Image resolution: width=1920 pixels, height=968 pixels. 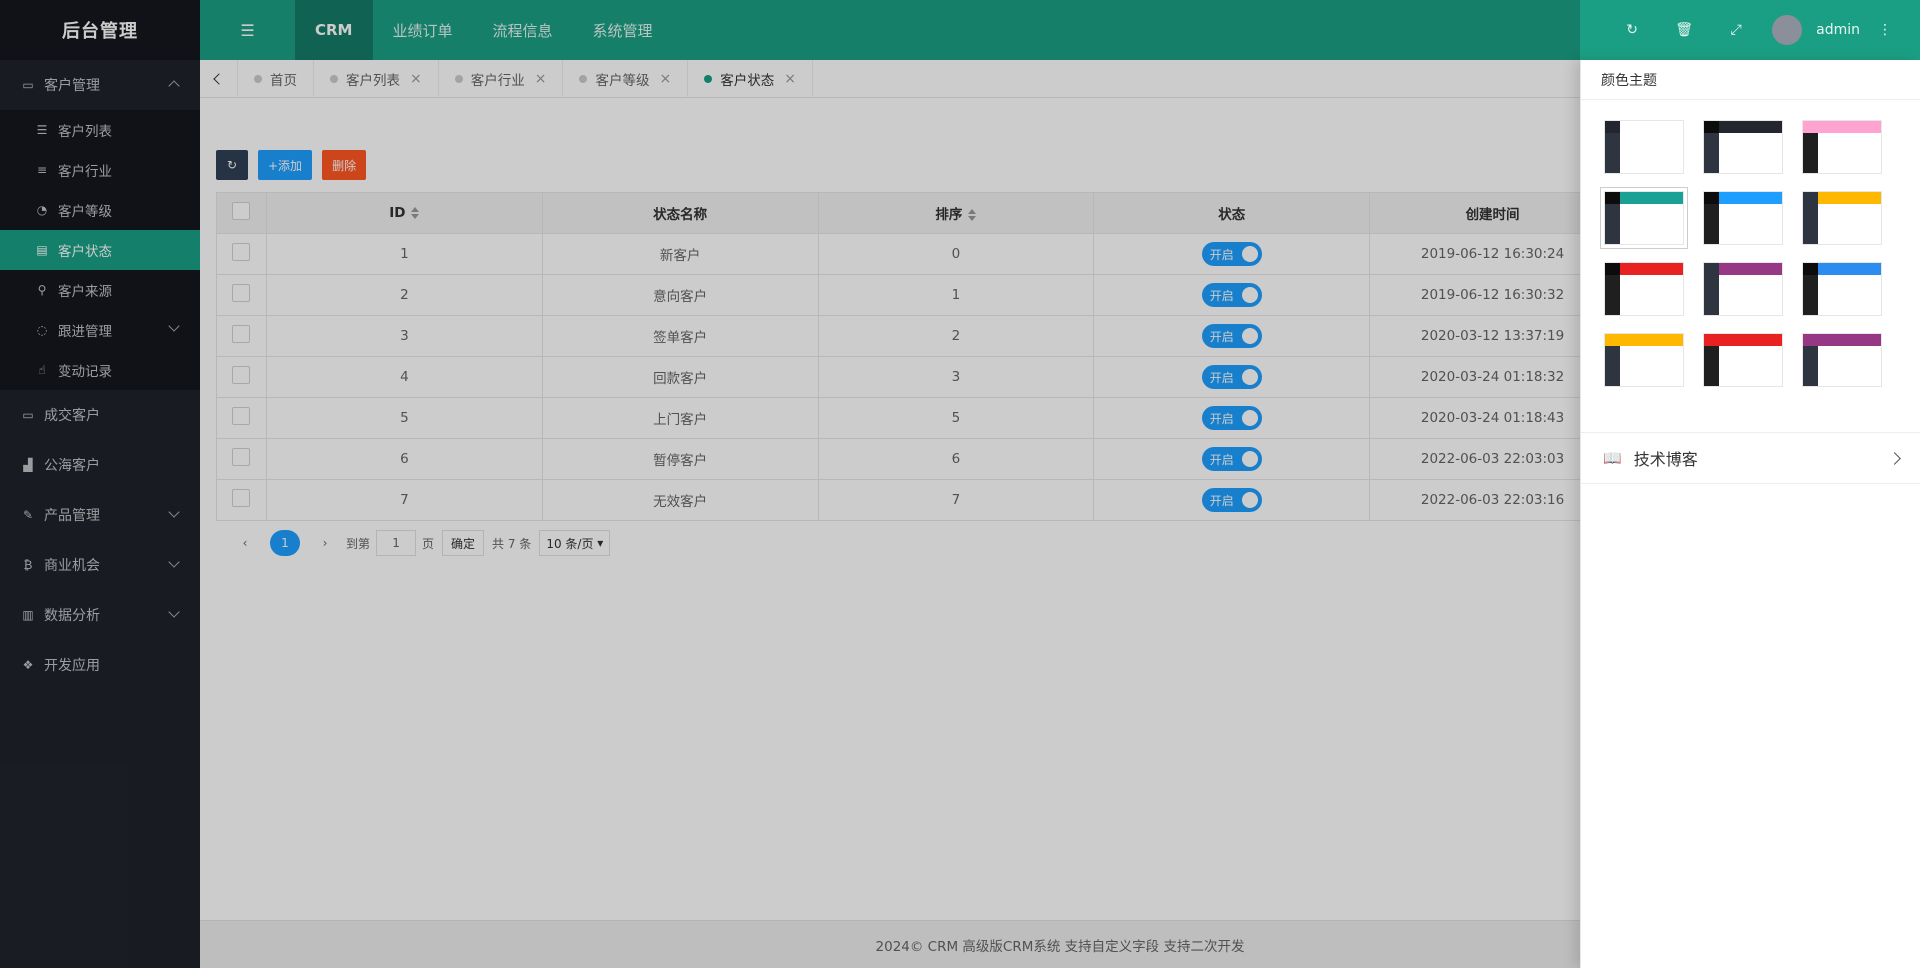 What do you see at coordinates (1684, 30) in the screenshot?
I see `trash-icon: 🗑` at bounding box center [1684, 30].